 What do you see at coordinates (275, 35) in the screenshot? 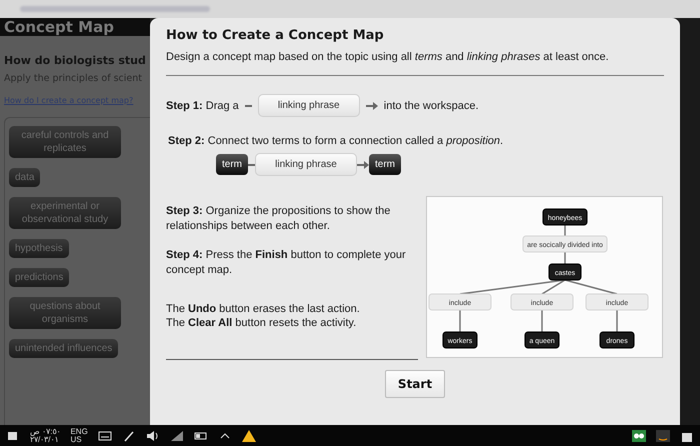
I see `dialog-title: How to Create a Concept Map` at bounding box center [275, 35].